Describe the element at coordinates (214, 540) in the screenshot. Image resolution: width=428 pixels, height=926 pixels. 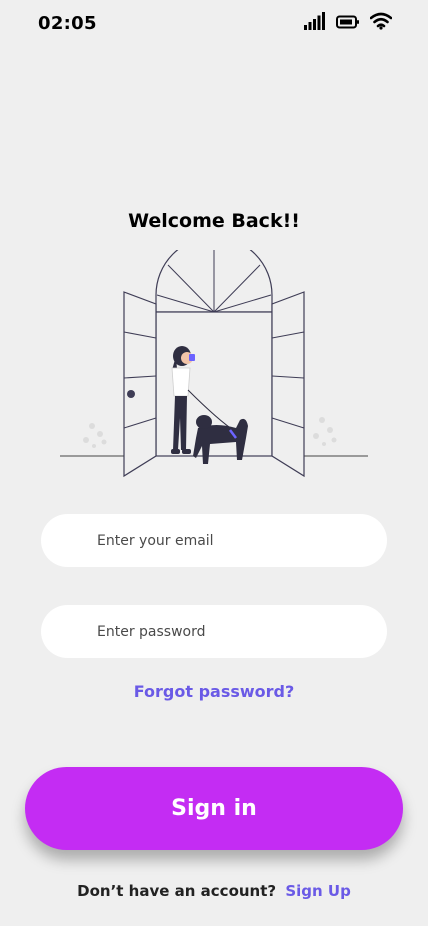
I see `email-field` at that location.